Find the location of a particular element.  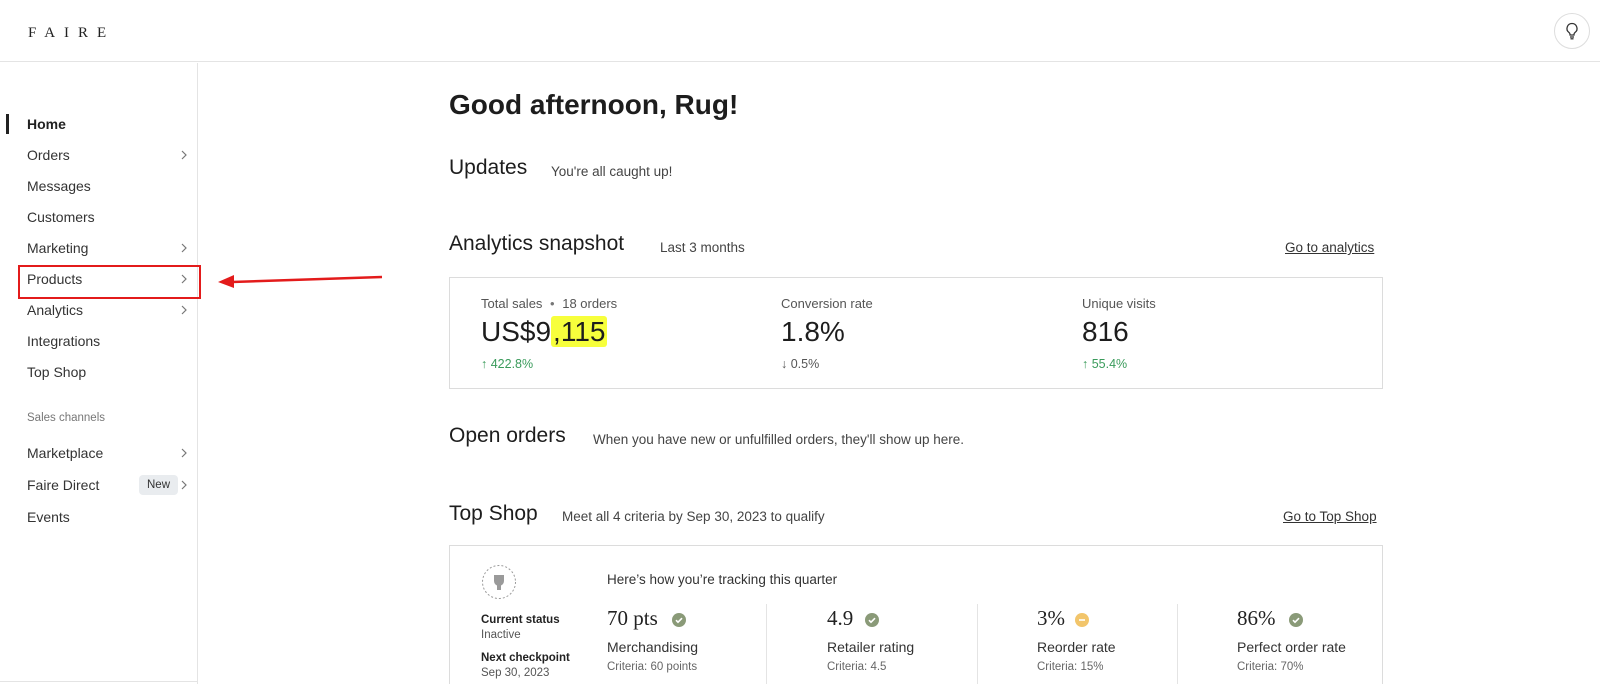

unique-visits-change: ↑ 55.4% is located at coordinates (1105, 364).